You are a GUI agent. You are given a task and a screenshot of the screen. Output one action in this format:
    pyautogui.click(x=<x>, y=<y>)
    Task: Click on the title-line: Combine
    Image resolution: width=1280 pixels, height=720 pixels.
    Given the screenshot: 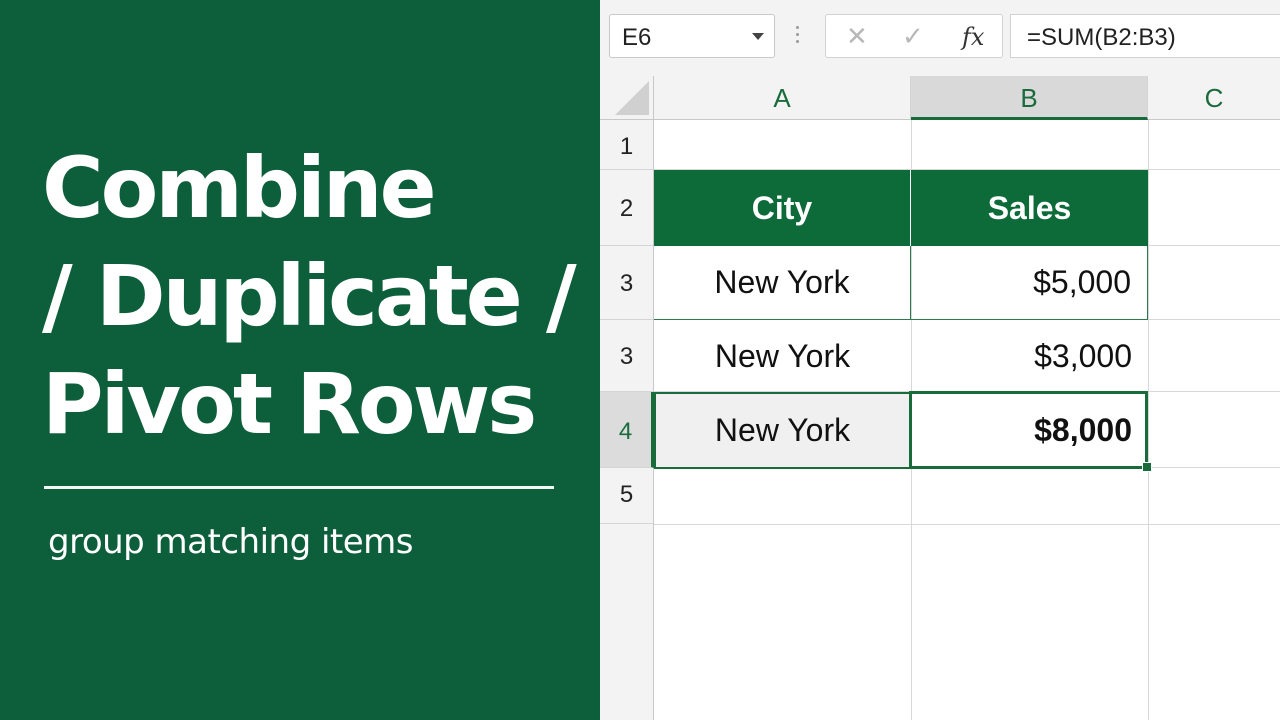 What is the action you would take?
    pyautogui.click(x=239, y=188)
    